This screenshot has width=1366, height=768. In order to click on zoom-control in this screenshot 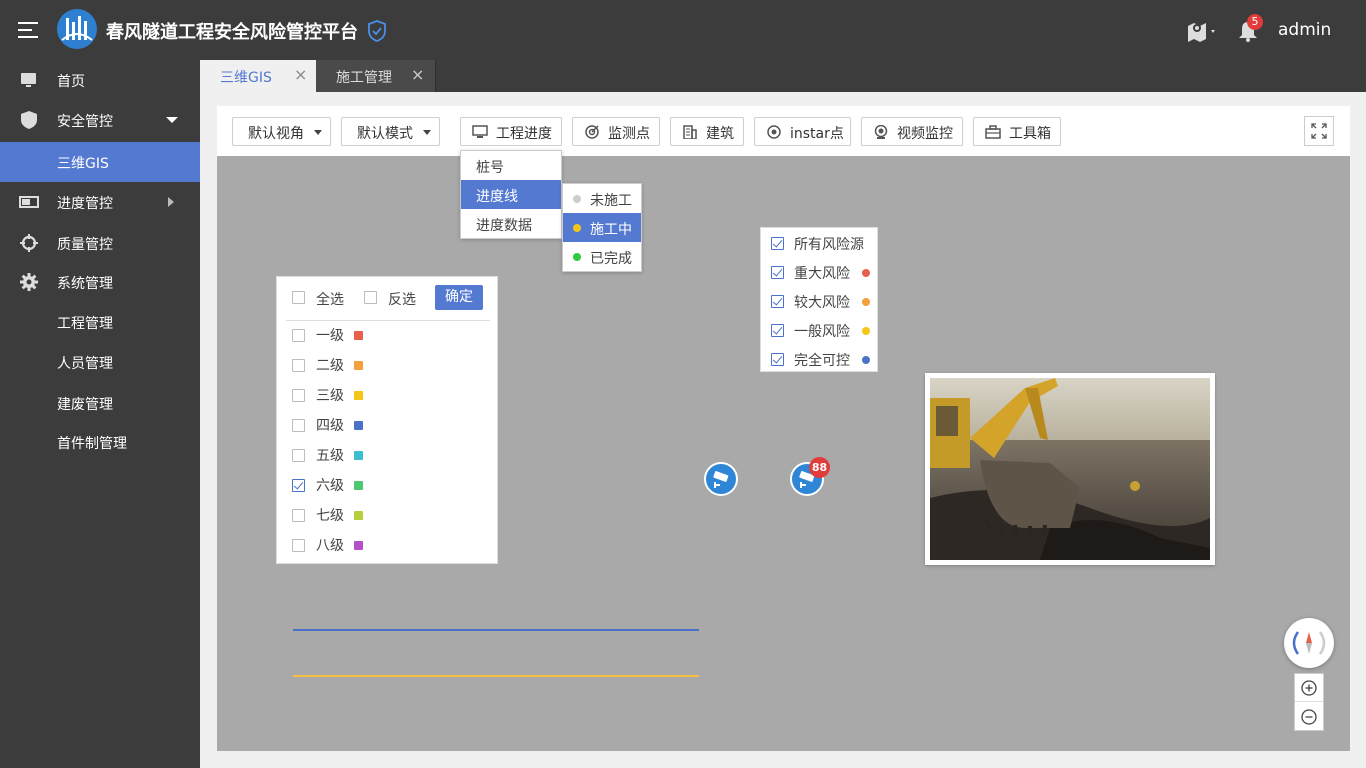, I will do `click(1309, 702)`.